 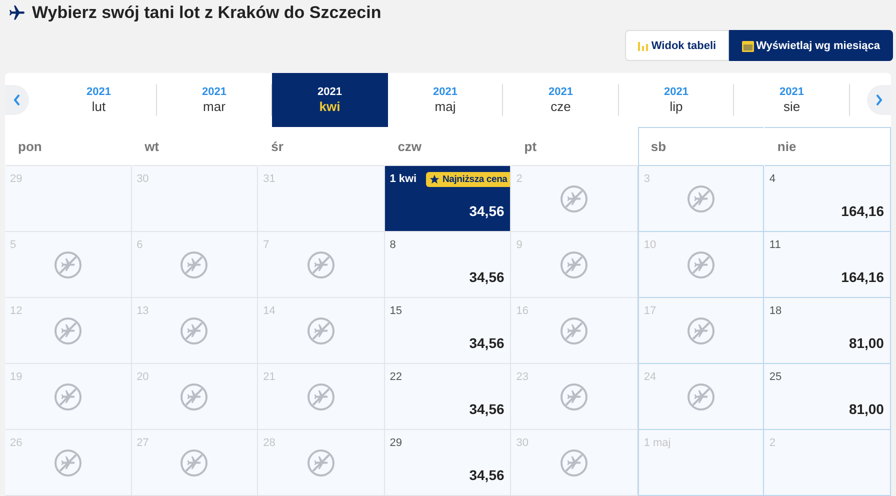 What do you see at coordinates (16, 311) in the screenshot?
I see `day-number: 12` at bounding box center [16, 311].